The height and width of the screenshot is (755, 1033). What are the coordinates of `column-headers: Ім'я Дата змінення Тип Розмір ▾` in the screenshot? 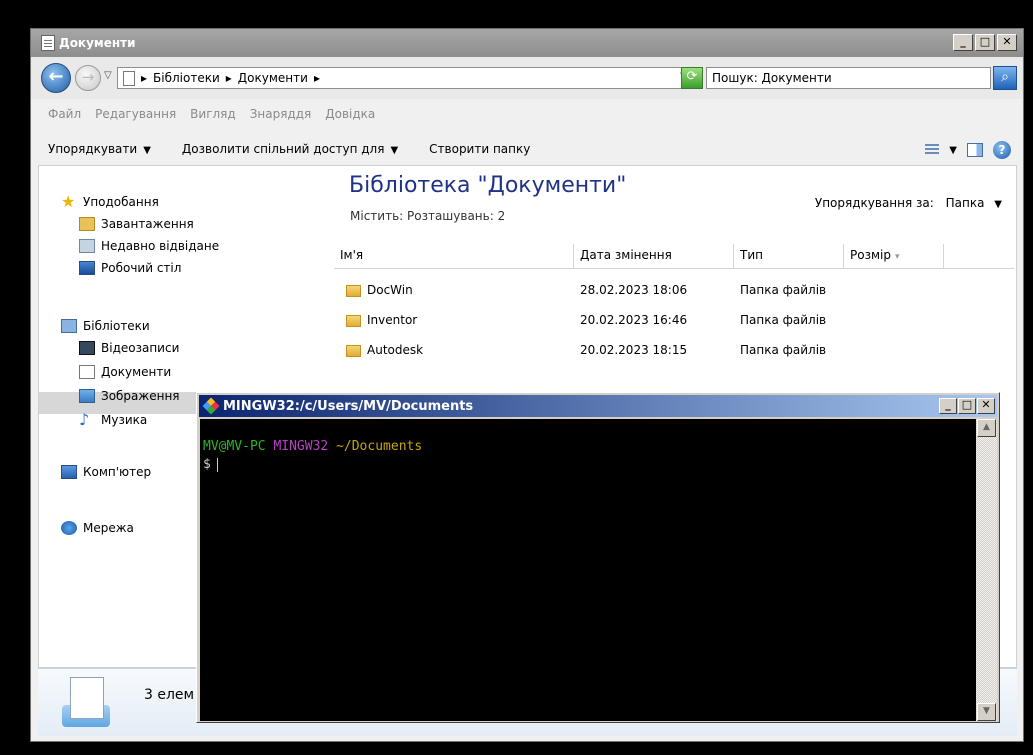 It's located at (674, 256).